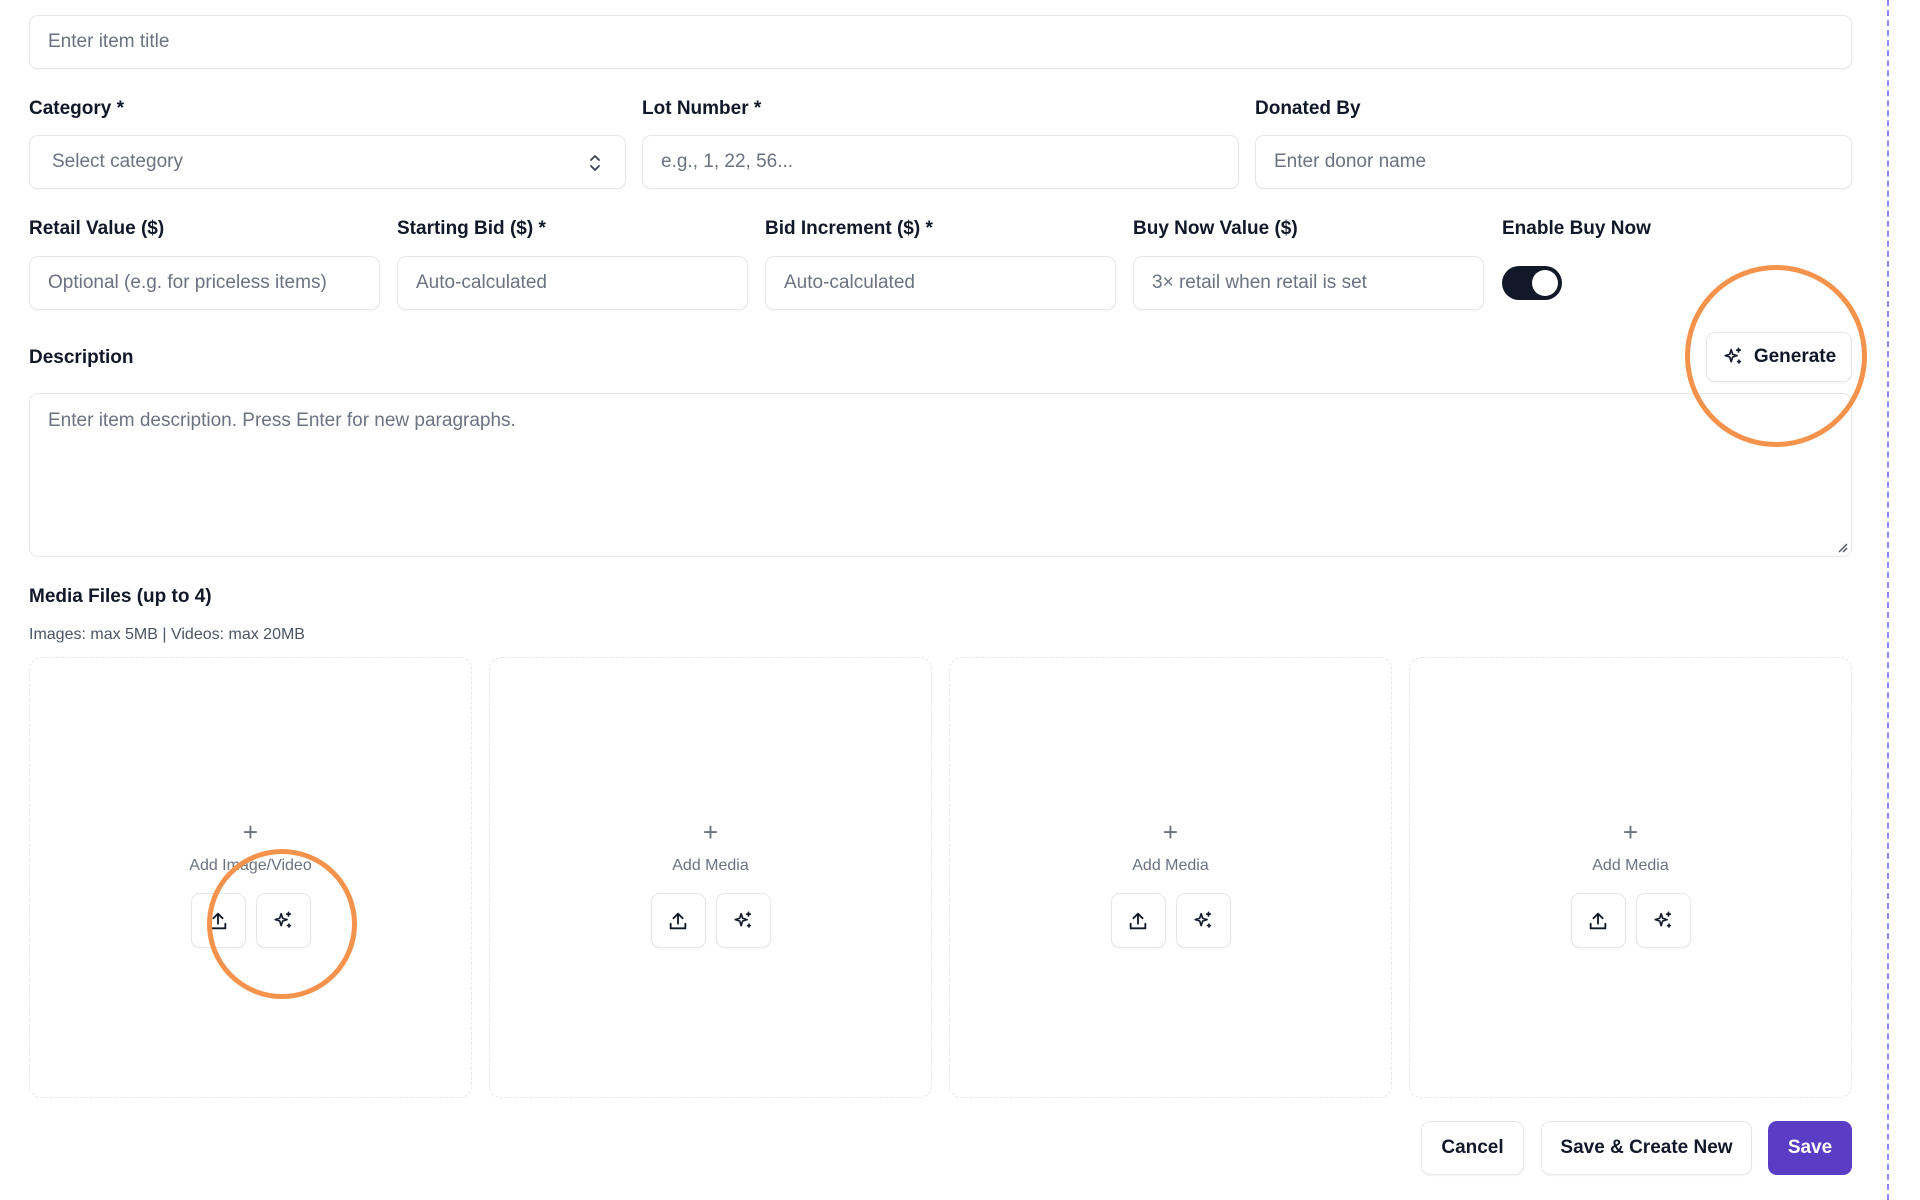 This screenshot has height=1200, width=1920. I want to click on donated-by-placeholder: Enter donor name, so click(1350, 161).